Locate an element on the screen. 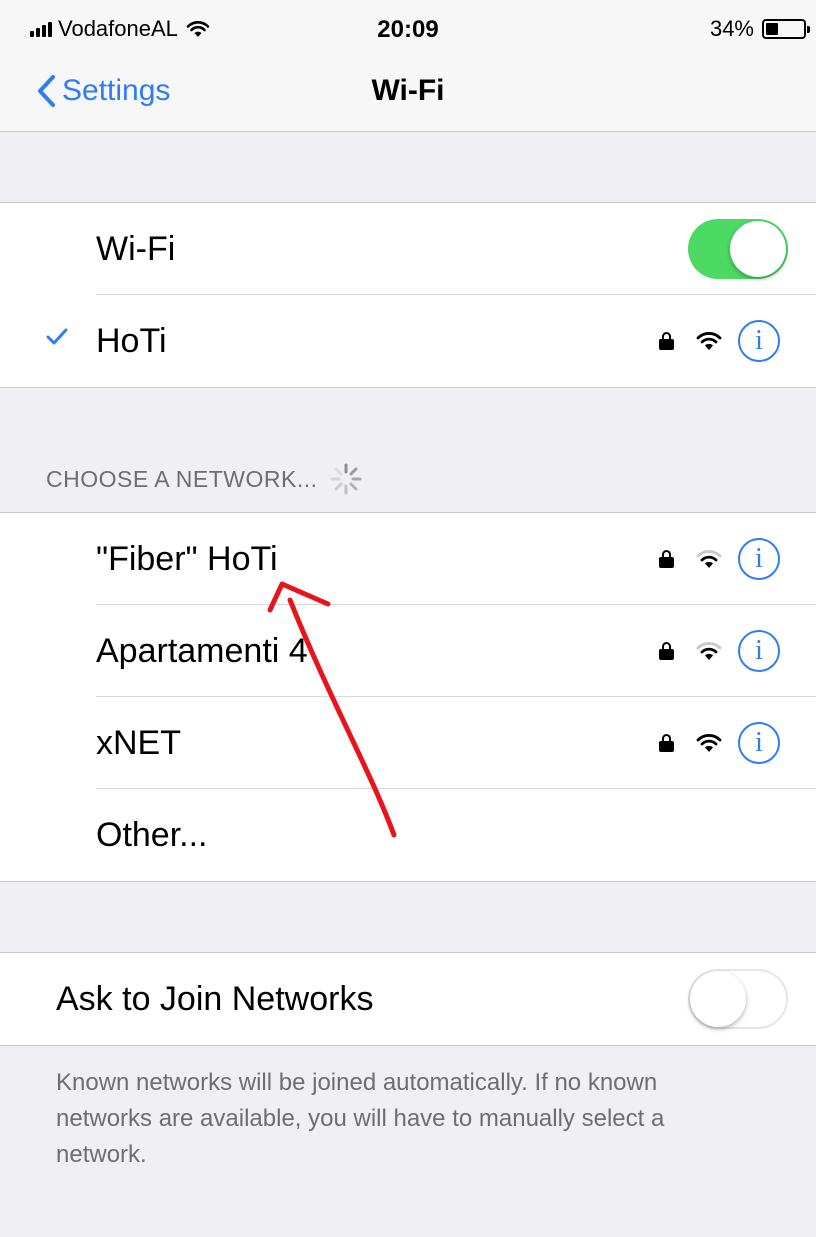  battery-percent: 34% is located at coordinates (731, 28).